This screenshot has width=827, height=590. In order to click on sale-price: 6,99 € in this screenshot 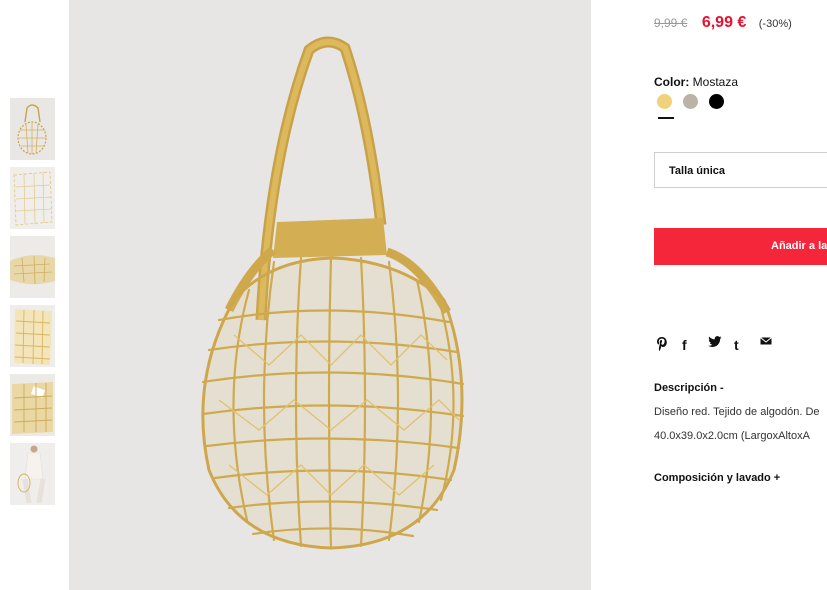, I will do `click(724, 22)`.